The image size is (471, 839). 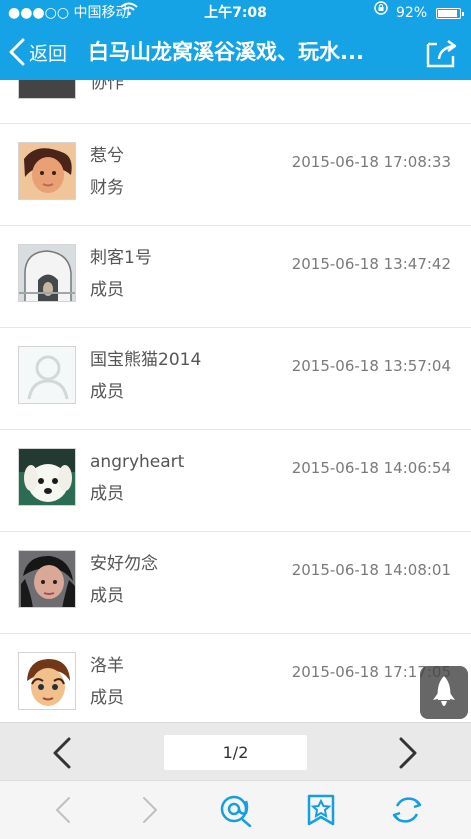 I want to click on list-item: 惹兮 财务 2015-06-18 17:08:33, so click(x=235, y=175).